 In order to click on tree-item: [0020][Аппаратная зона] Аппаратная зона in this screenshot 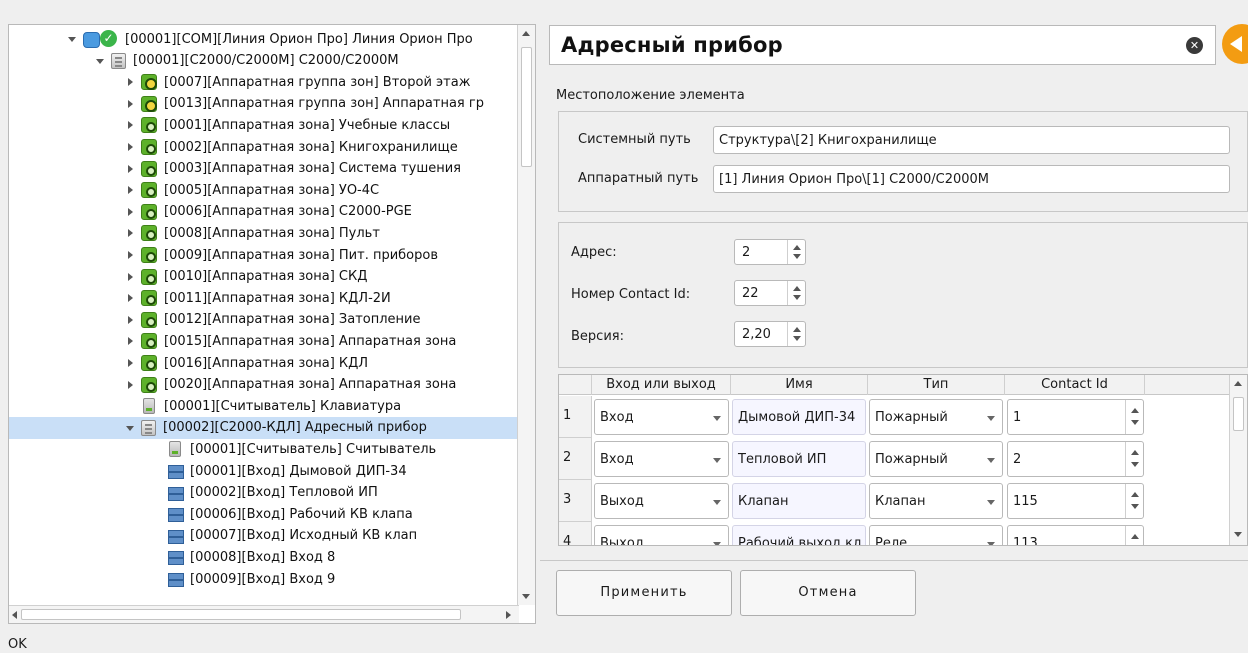, I will do `click(263, 385)`.